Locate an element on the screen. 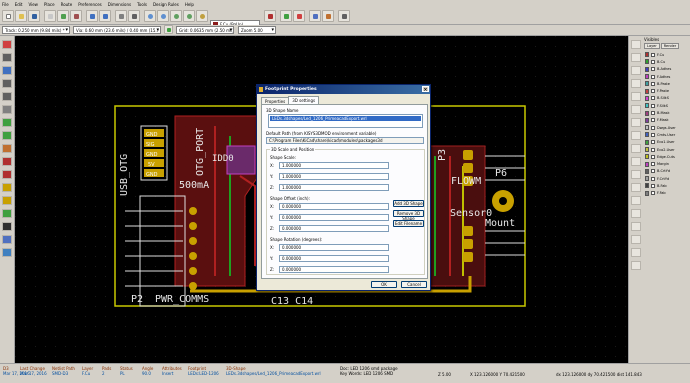 This screenshot has height=383, width=690. zoom-in-icon is located at coordinates (150, 16).